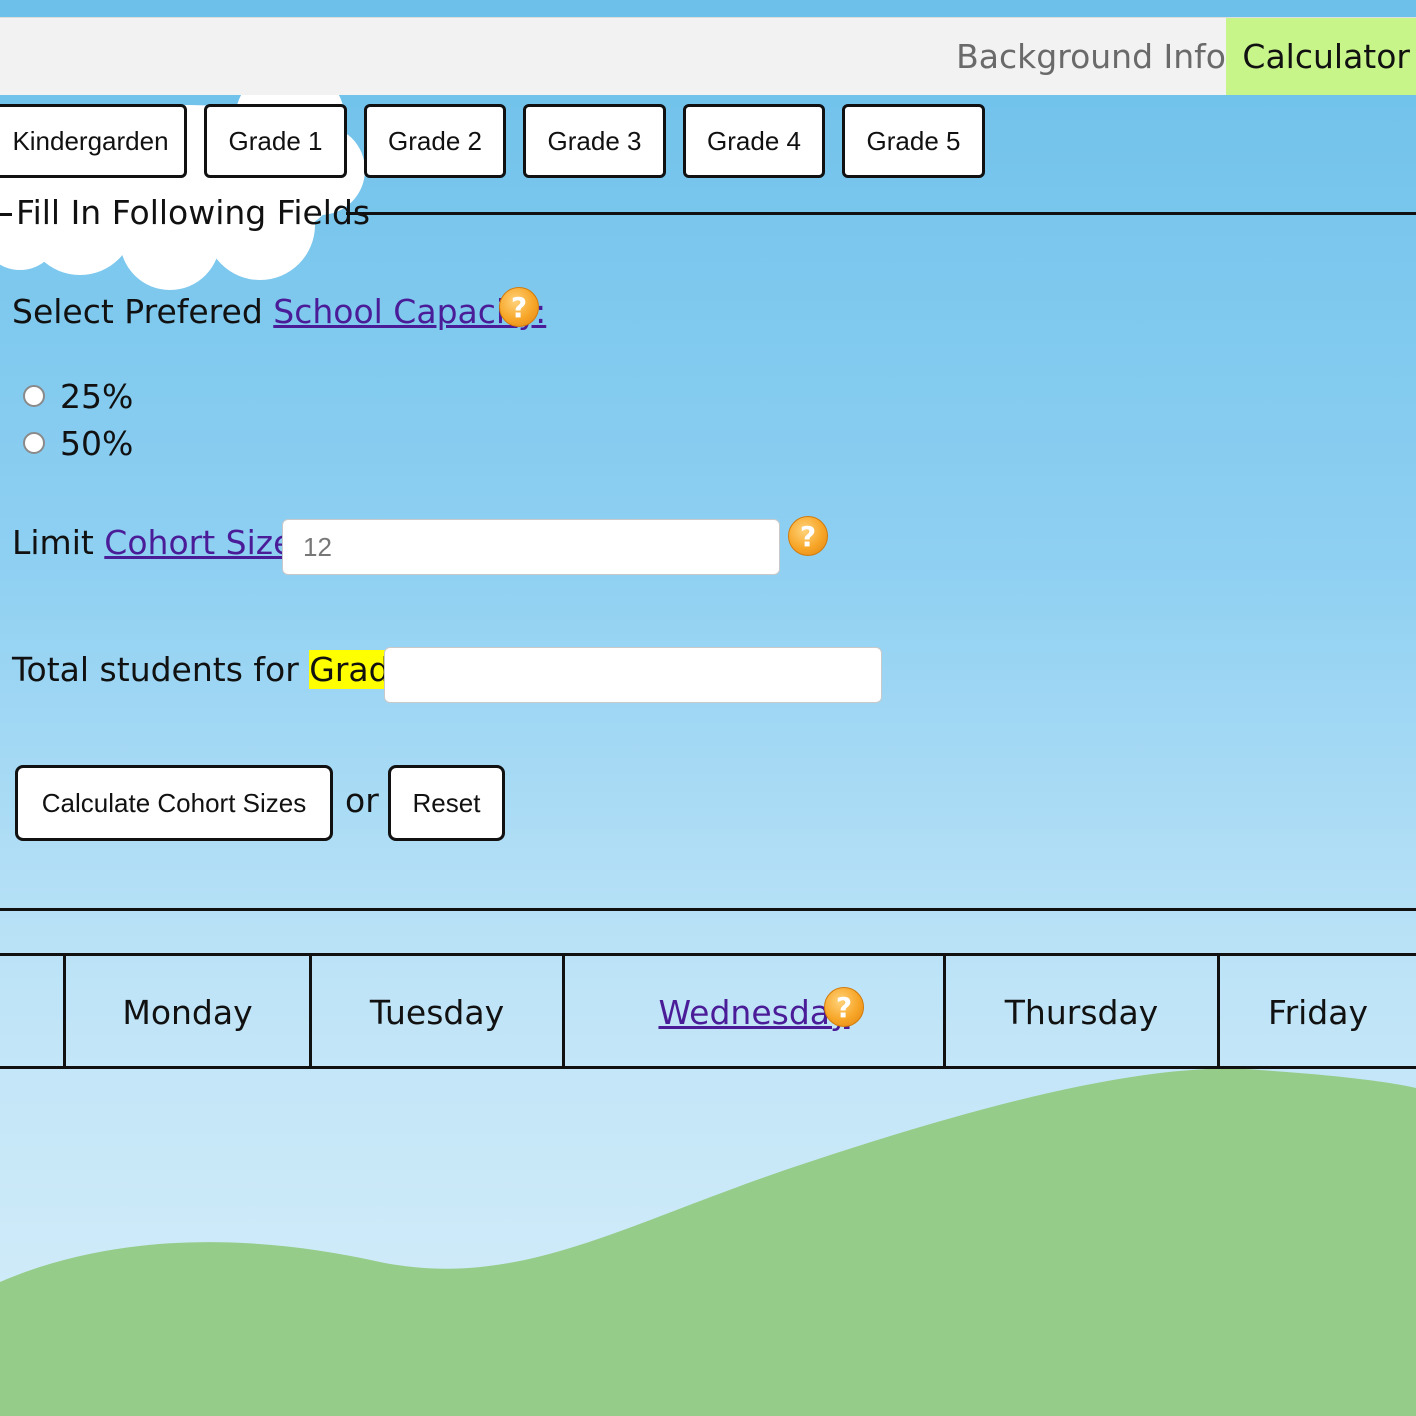 The height and width of the screenshot is (1416, 1416). I want to click on grade-button-5: Grade 5, so click(913, 141).